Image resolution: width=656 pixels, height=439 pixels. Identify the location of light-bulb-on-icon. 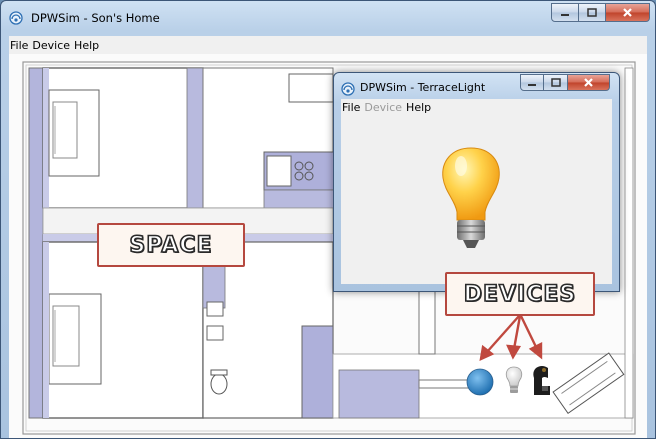
(471, 199).